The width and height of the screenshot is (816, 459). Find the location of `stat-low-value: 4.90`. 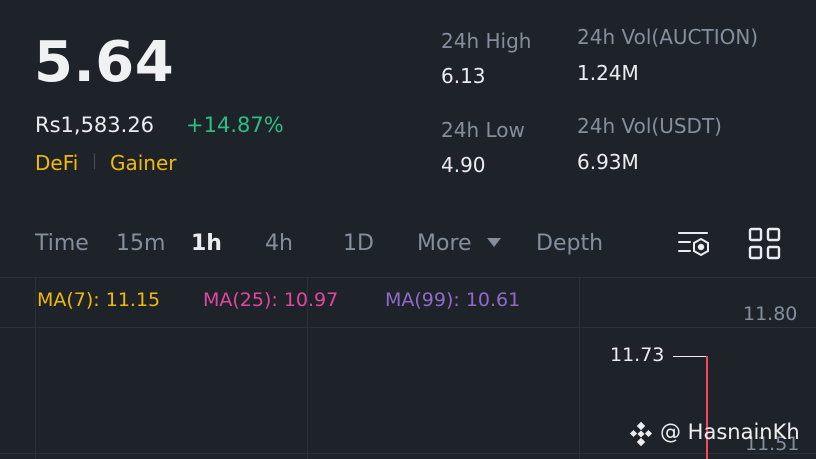

stat-low-value: 4.90 is located at coordinates (463, 165).